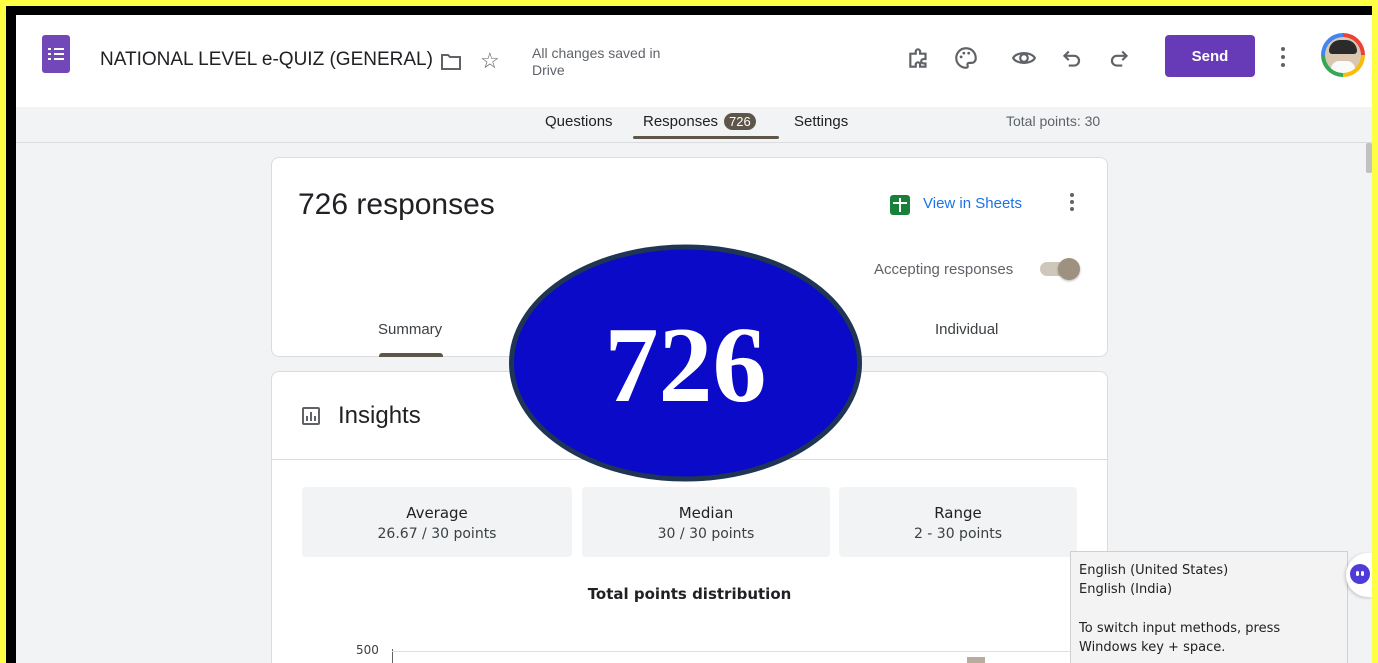  I want to click on accepting-responses-toggle, so click(1060, 269).